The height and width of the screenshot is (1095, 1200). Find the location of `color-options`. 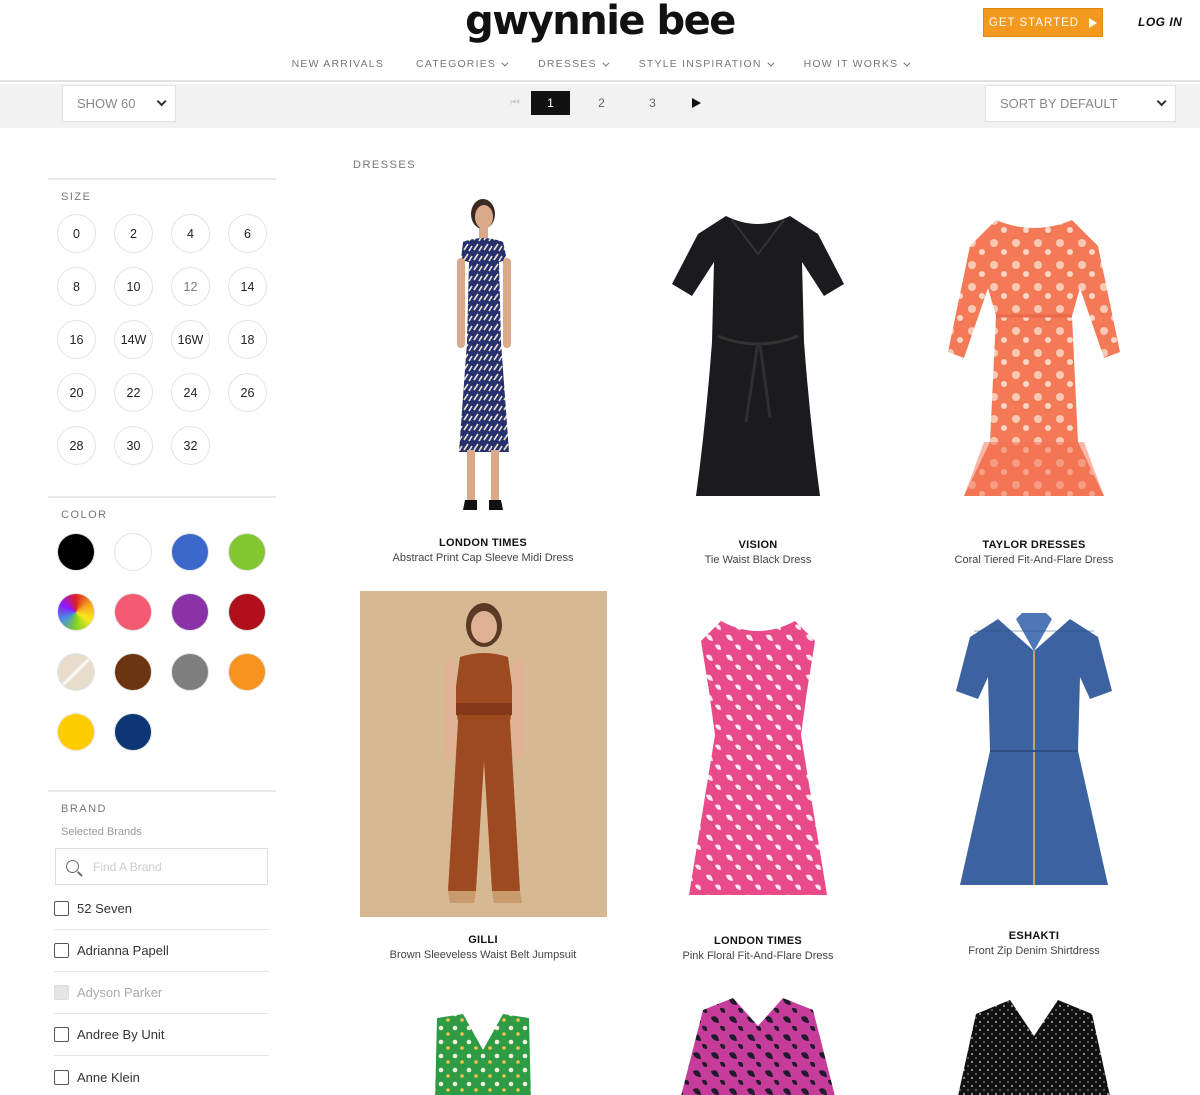

color-options is located at coordinates (162, 642).